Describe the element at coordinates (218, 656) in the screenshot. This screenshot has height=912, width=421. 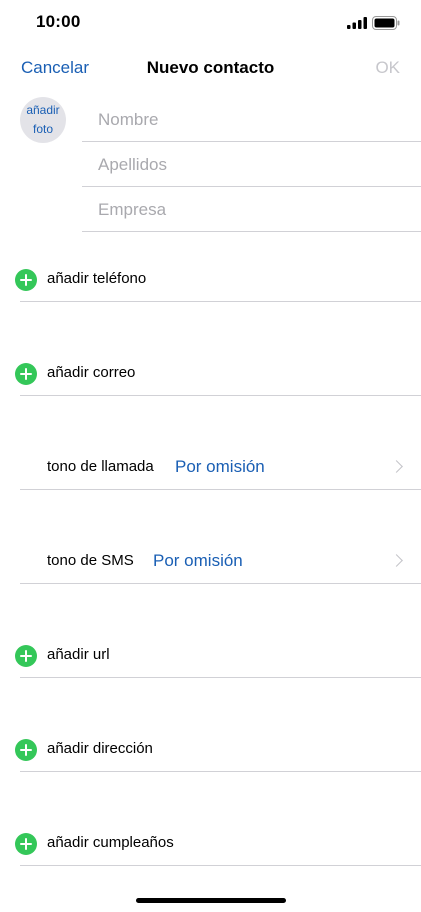
I see `add-url-row: añadir url` at that location.